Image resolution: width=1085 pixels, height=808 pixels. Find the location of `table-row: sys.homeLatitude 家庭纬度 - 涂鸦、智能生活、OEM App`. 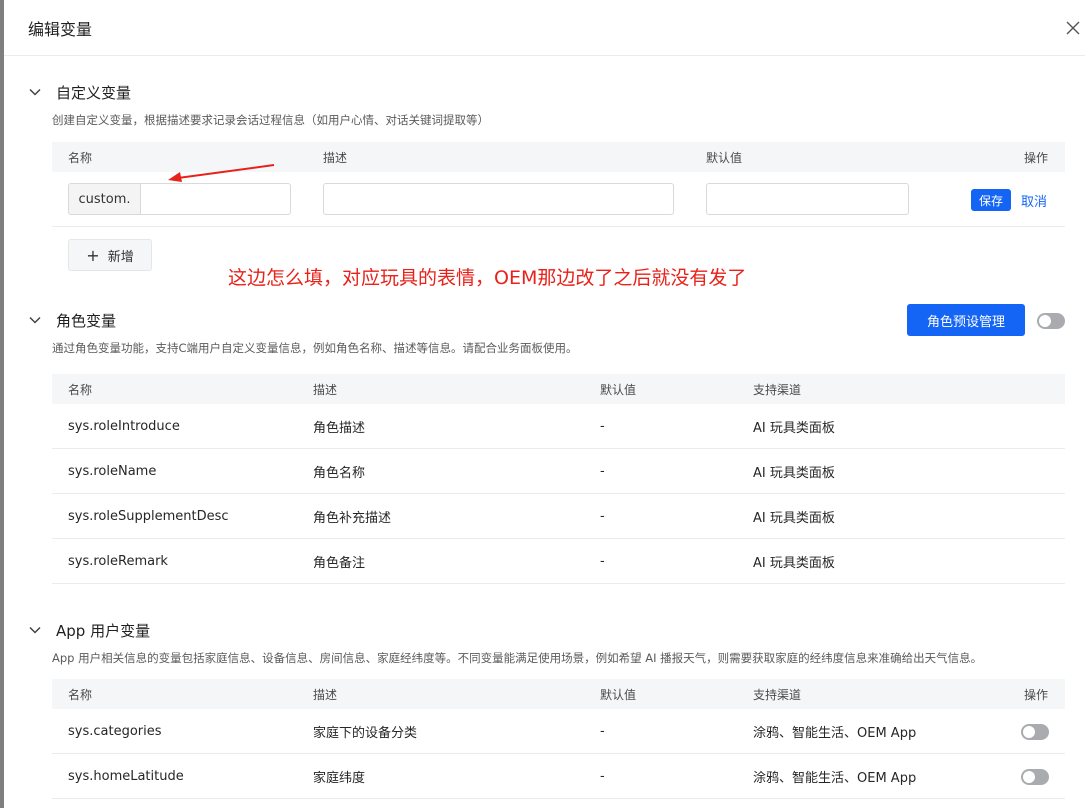

table-row: sys.homeLatitude 家庭纬度 - 涂鸦、智能生活、OEM App is located at coordinates (558, 776).